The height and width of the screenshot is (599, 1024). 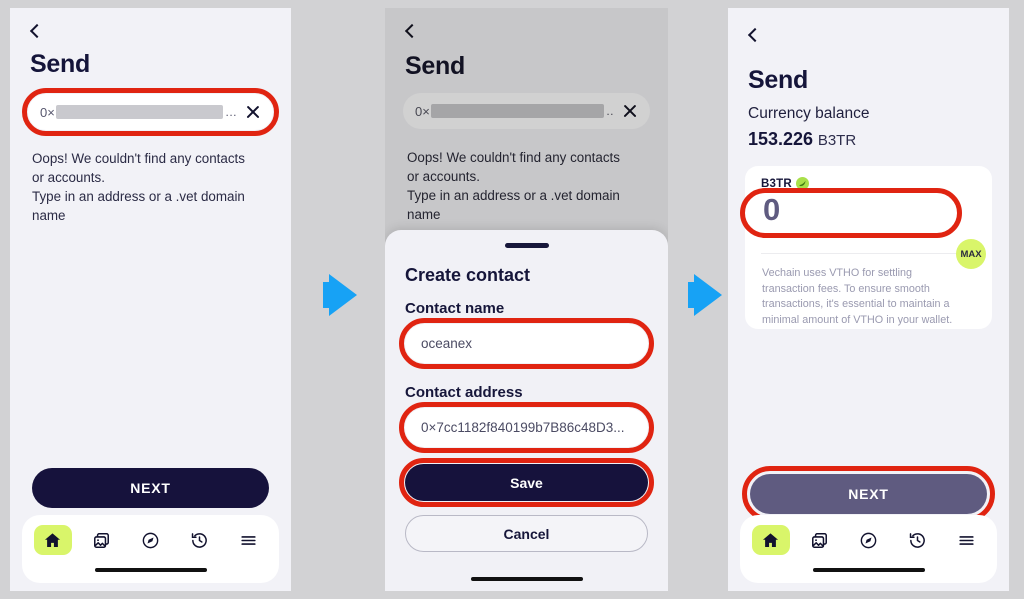 I want to click on token-row: B3TR, so click(x=785, y=183).